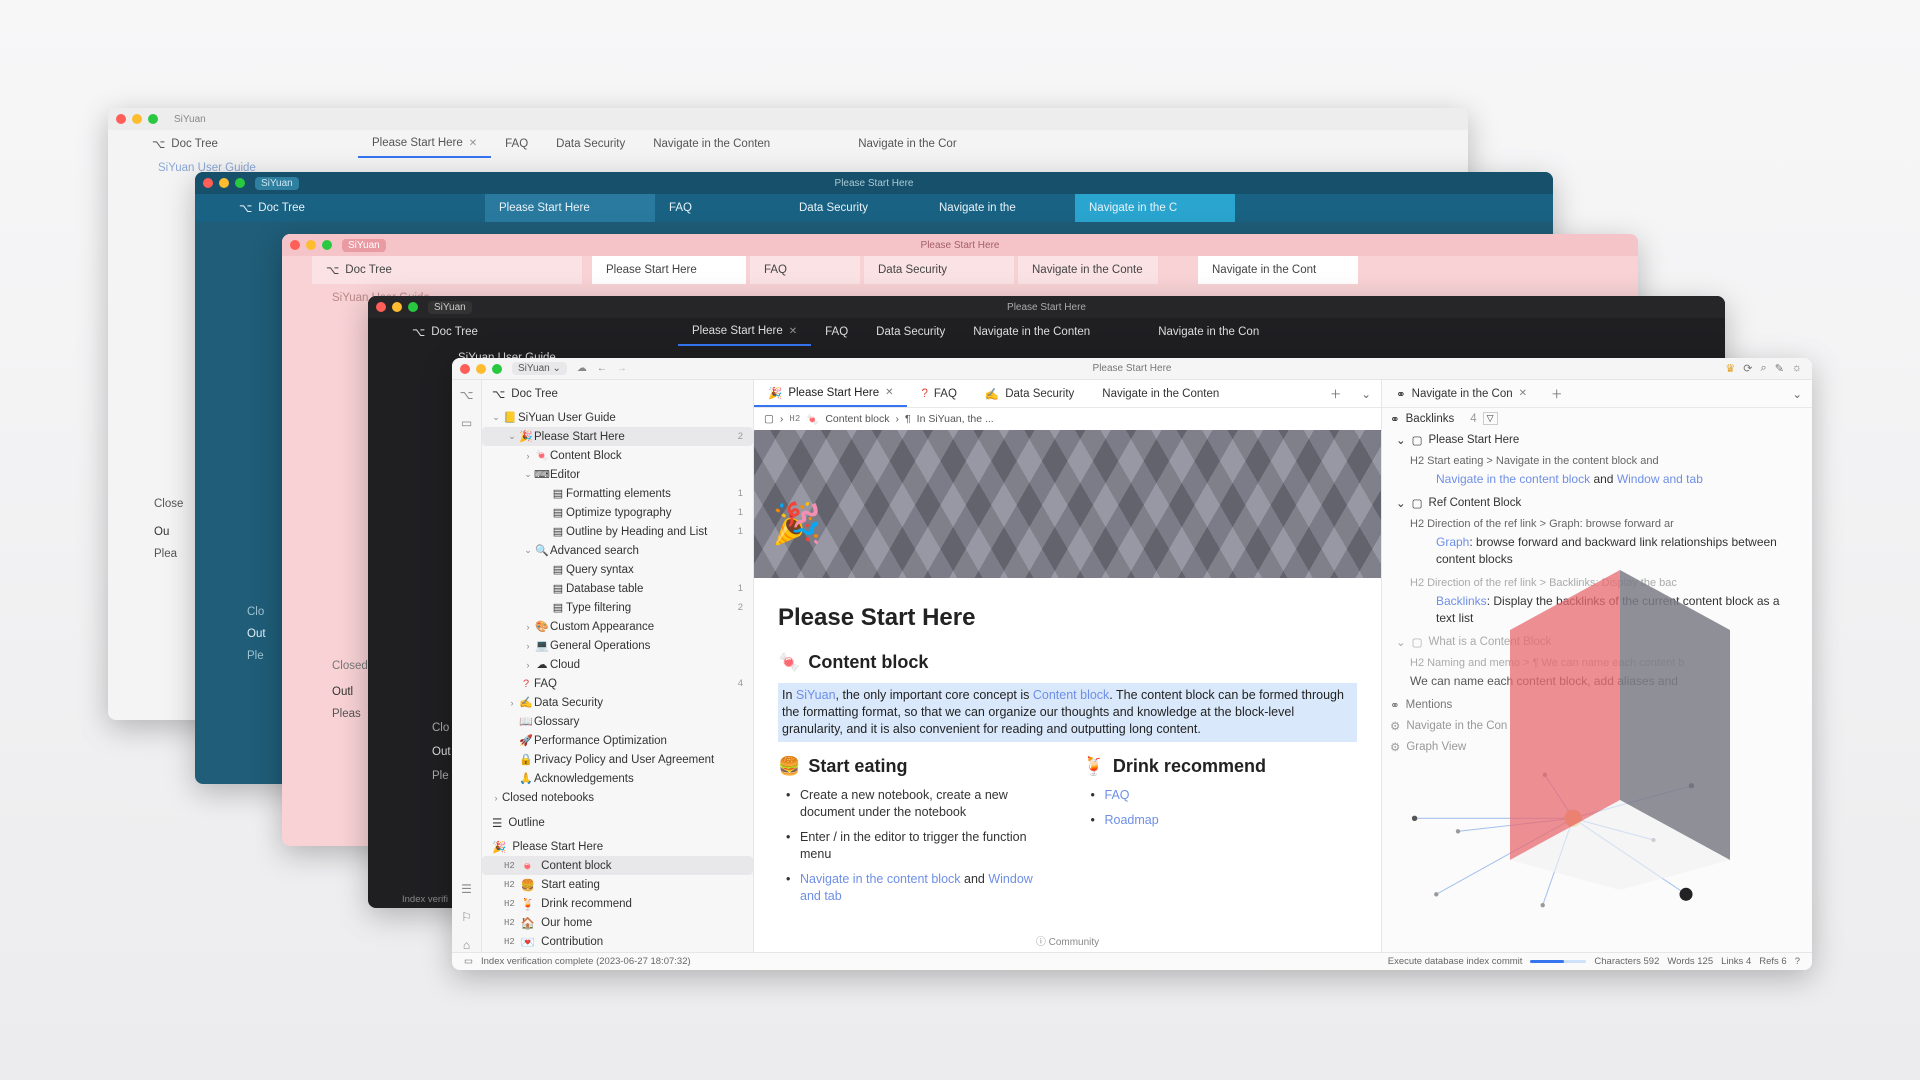 The image size is (1920, 1080). I want to click on tree-item: 🔒 Privacy Policy and User Agreement, so click(617, 759).